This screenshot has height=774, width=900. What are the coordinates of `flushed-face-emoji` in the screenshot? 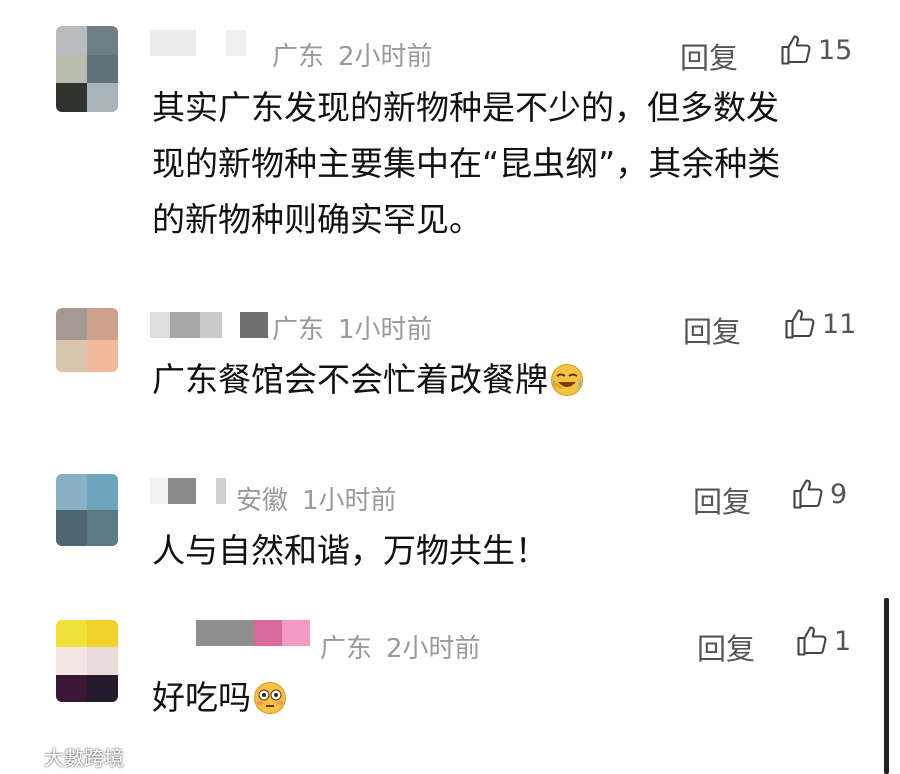 It's located at (270, 698).